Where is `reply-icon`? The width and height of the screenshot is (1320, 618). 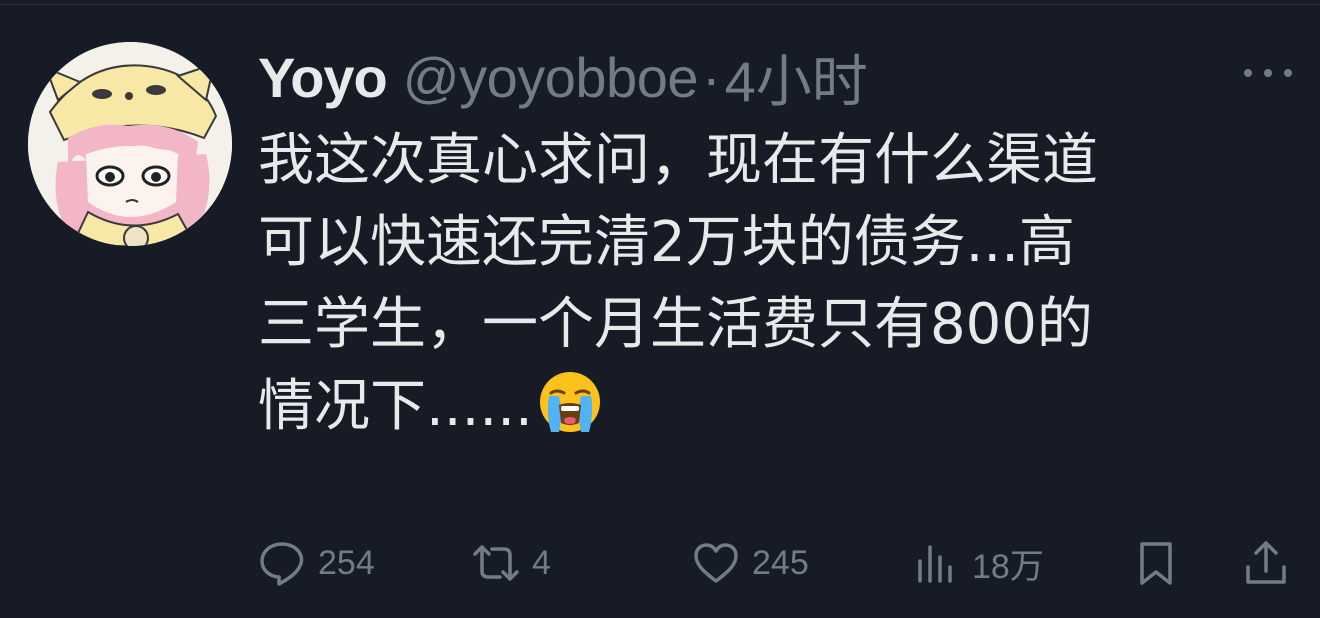 reply-icon is located at coordinates (282, 564).